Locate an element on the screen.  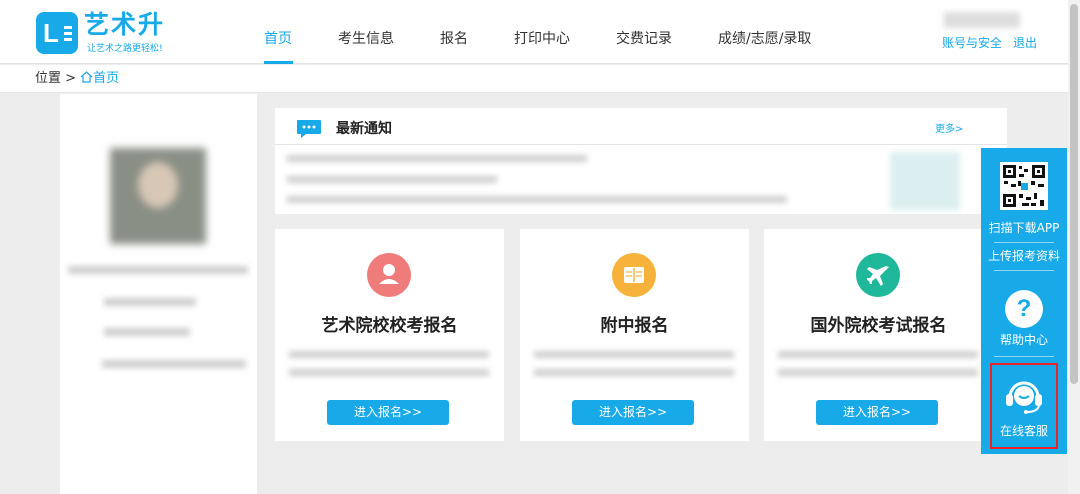
breadcrumb-home: 首页 is located at coordinates (99, 78).